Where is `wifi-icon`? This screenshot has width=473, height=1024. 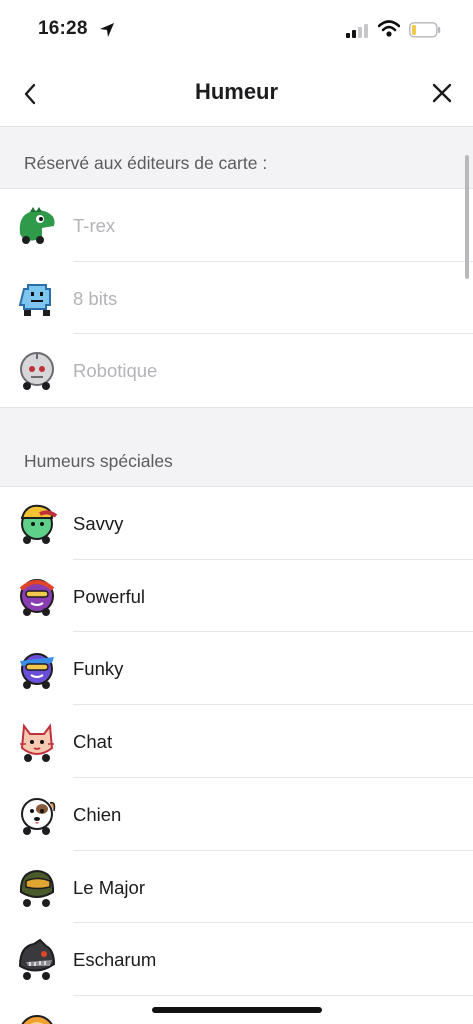 wifi-icon is located at coordinates (389, 28).